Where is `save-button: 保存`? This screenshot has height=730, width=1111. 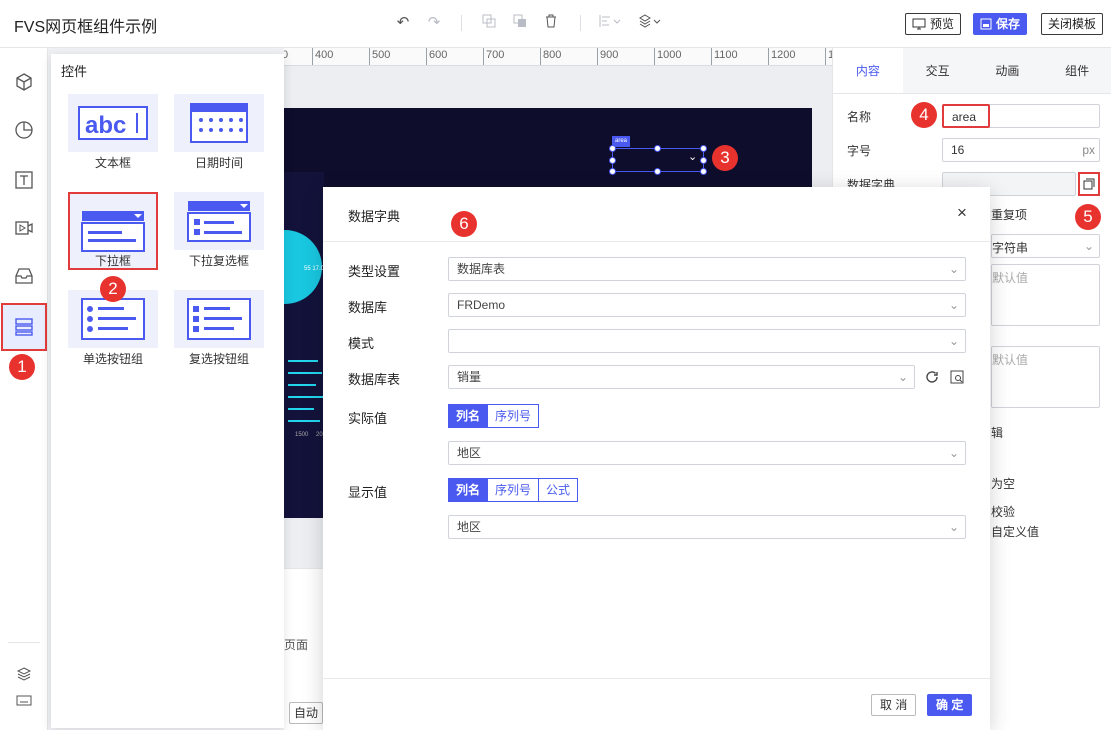 save-button: 保存 is located at coordinates (1000, 24).